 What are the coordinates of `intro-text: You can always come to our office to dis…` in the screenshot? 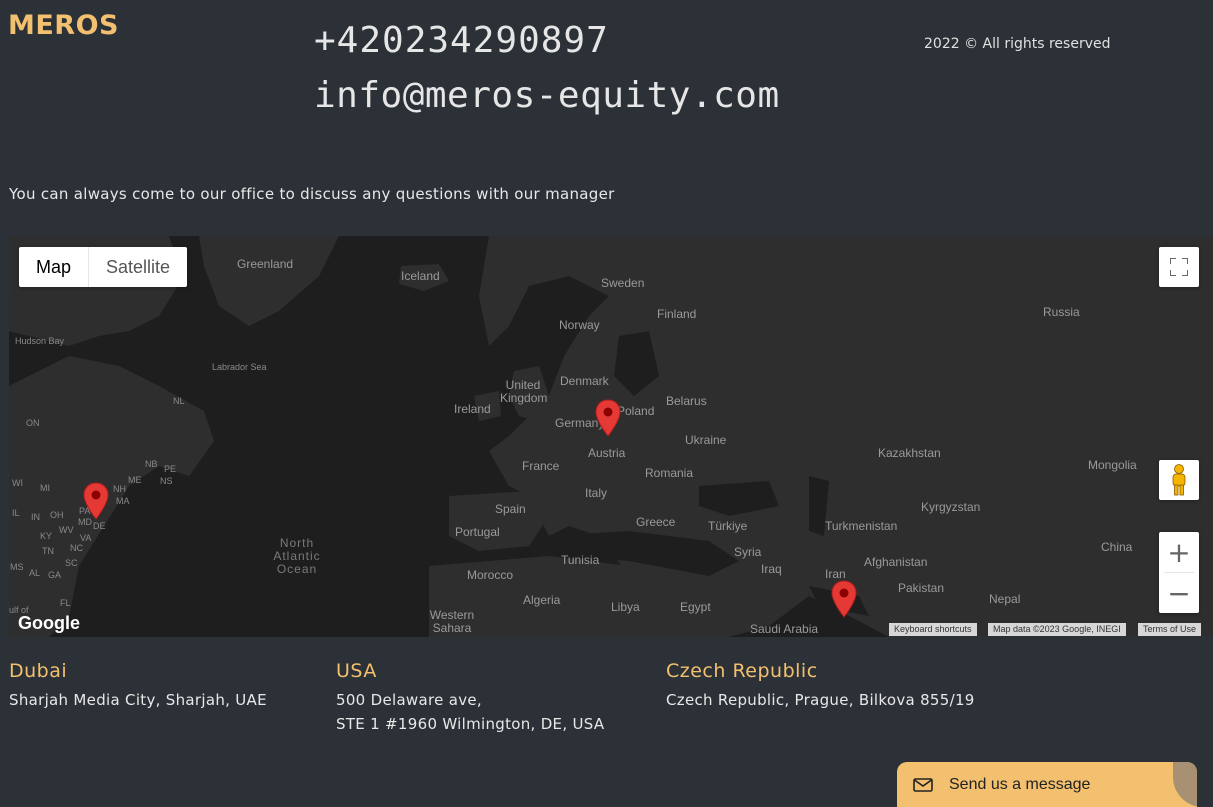 It's located at (312, 194).